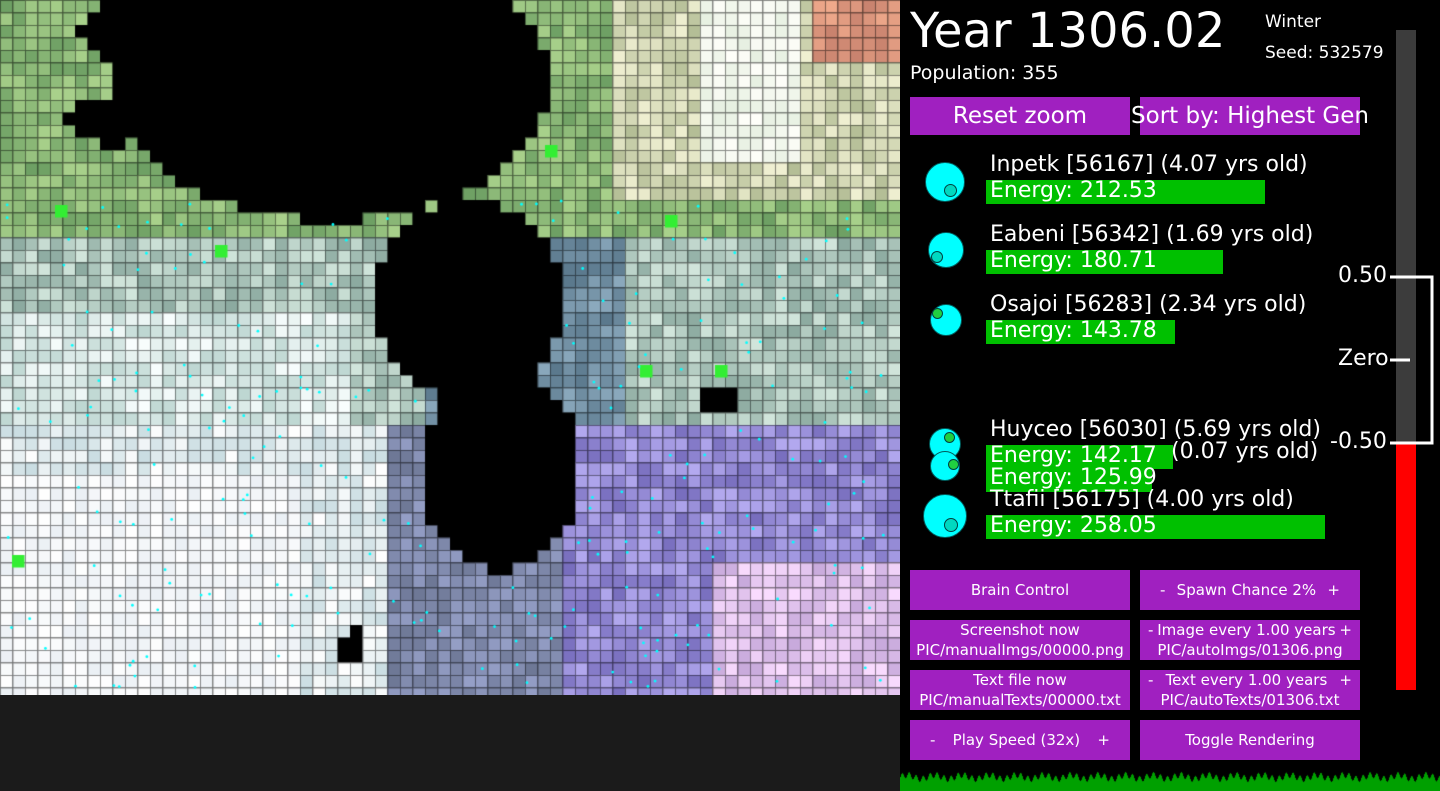 This screenshot has height=791, width=1440. Describe the element at coordinates (1020, 680) in the screenshot. I see `text-file-now-label: Text file now` at that location.